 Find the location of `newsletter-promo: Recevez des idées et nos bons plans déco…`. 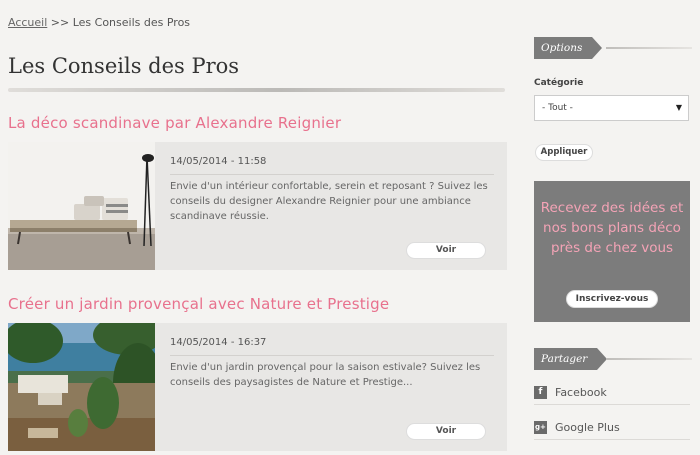

newsletter-promo: Recevez des idées et nos bons plans déco… is located at coordinates (612, 251).